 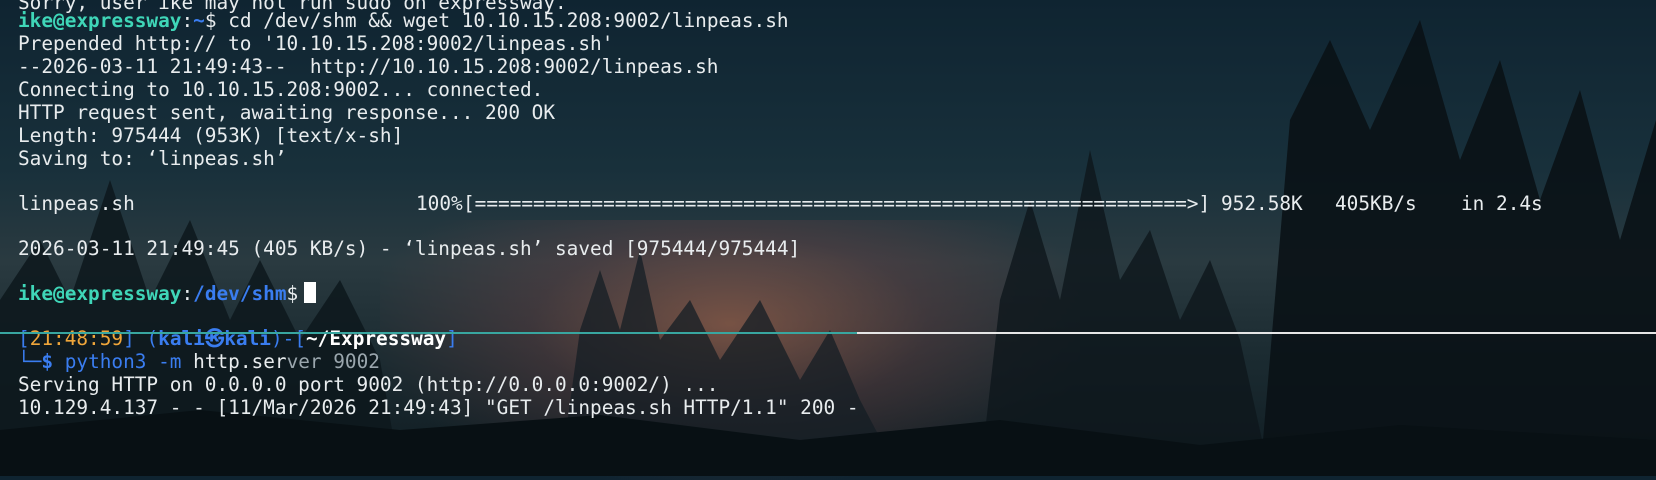 I want to click on progress-percent: 100%, so click(x=439, y=203).